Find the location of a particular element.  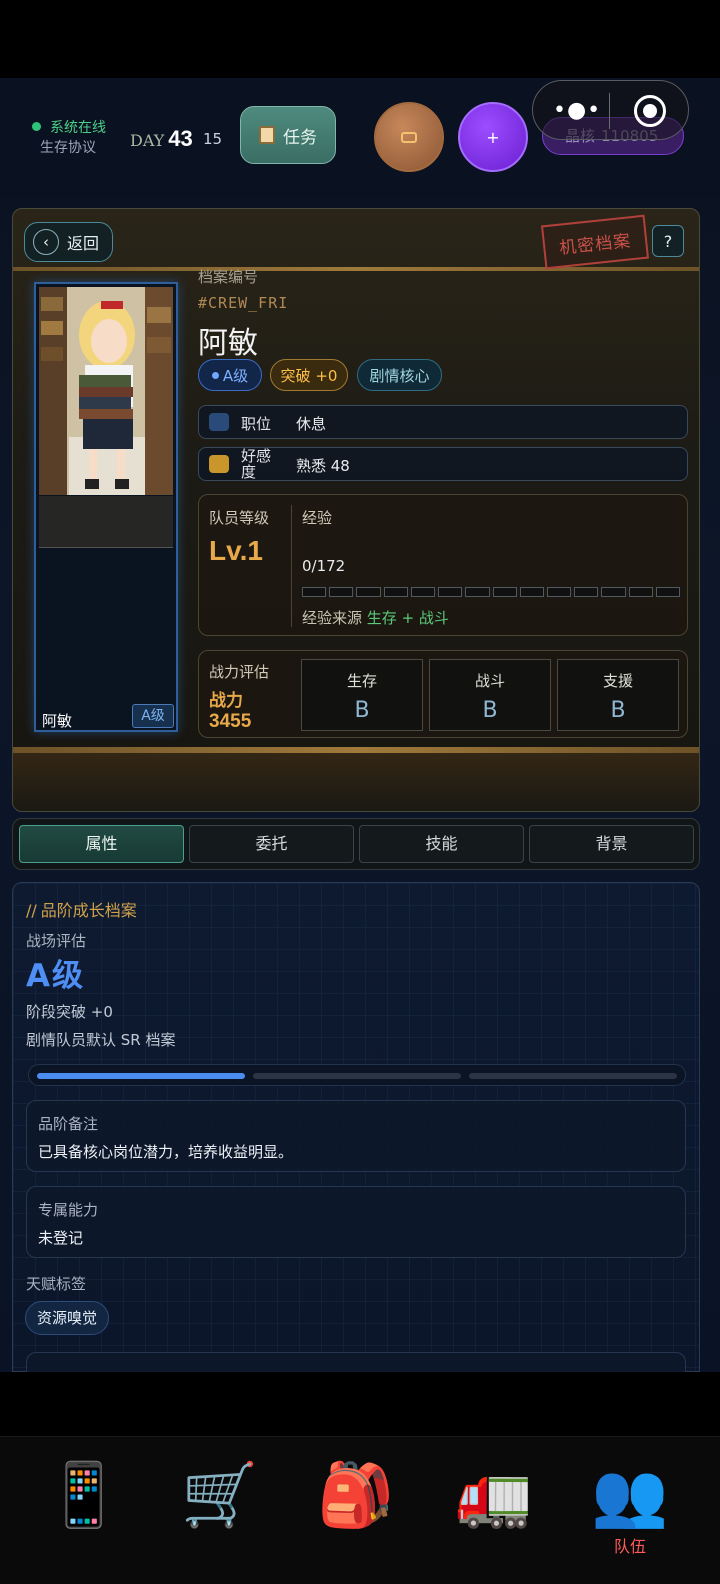

phone-icon: 📱 is located at coordinates (84, 1494).